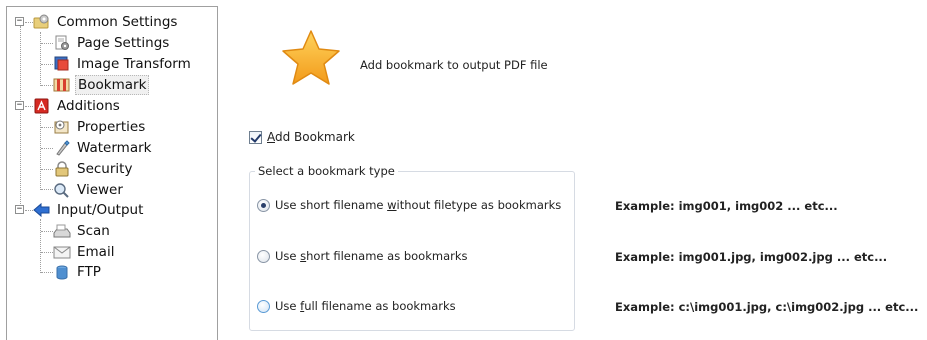 Image resolution: width=927 pixels, height=340 pixels. Describe the element at coordinates (105, 169) in the screenshot. I see `tree-item-label: Security` at that location.